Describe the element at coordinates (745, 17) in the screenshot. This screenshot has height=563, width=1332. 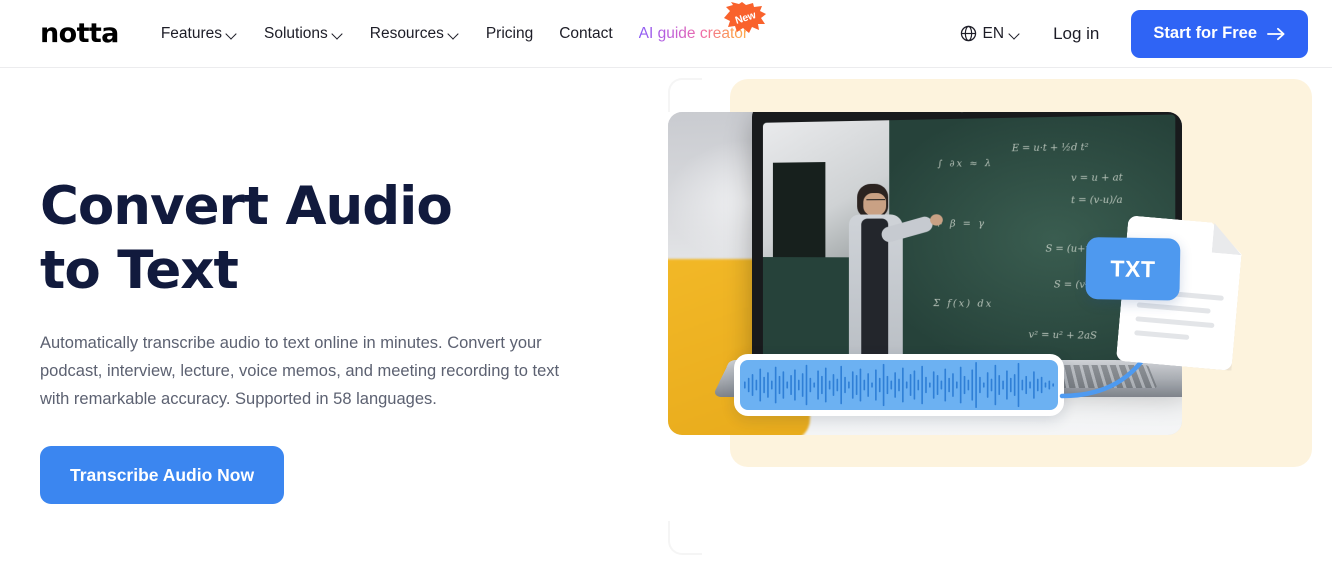
I see `new-badge: New` at that location.